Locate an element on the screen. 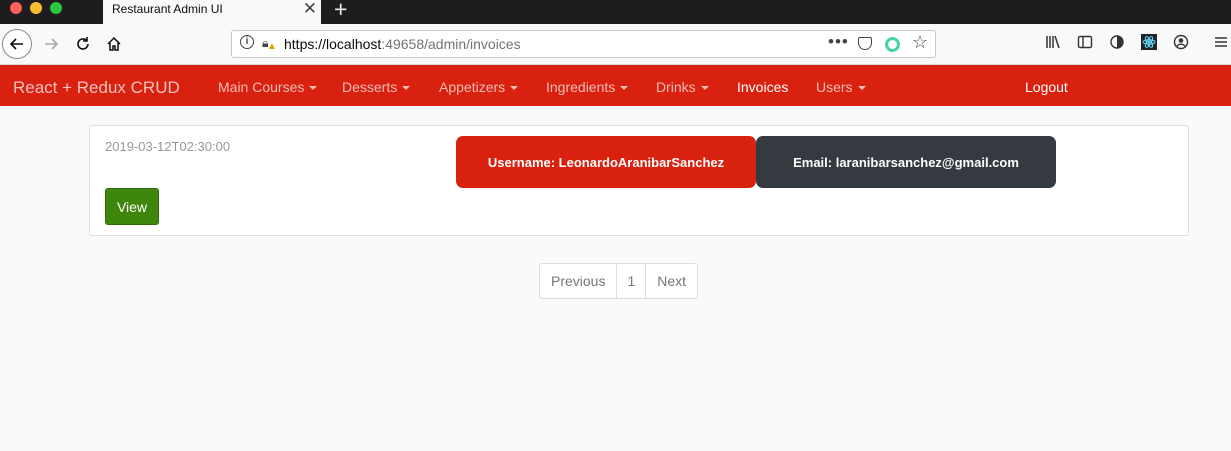  logout-link: Logout is located at coordinates (1046, 87).